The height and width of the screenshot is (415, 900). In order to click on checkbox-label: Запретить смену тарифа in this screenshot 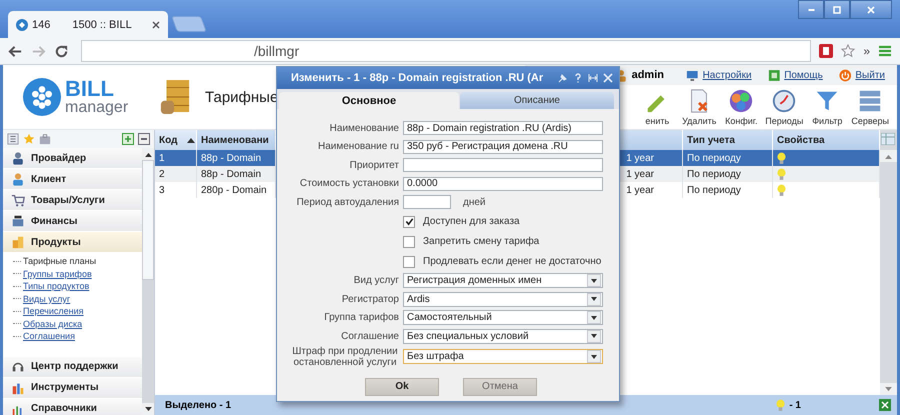, I will do `click(481, 241)`.